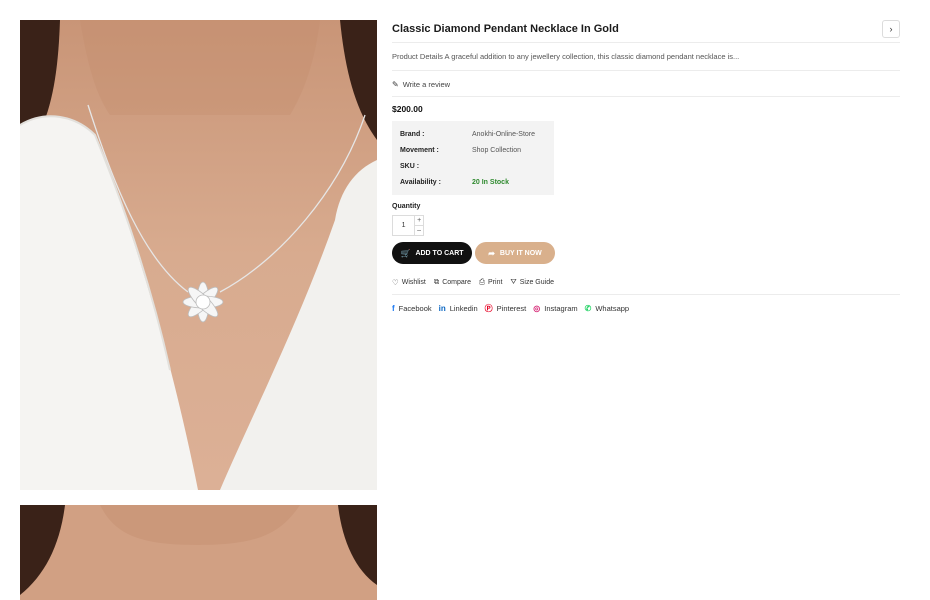  What do you see at coordinates (395, 84) in the screenshot?
I see `pencil-icon: ✎` at bounding box center [395, 84].